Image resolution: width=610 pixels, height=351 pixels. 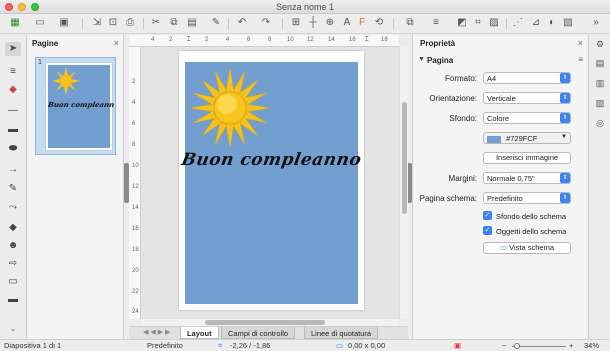 What do you see at coordinates (591, 345) in the screenshot?
I see `zoom-level: 34%` at bounding box center [591, 345].